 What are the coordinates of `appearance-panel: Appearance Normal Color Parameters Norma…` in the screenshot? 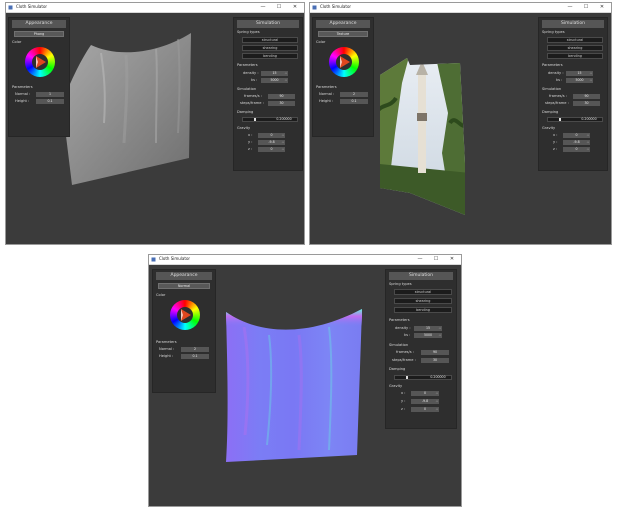 It's located at (184, 331).